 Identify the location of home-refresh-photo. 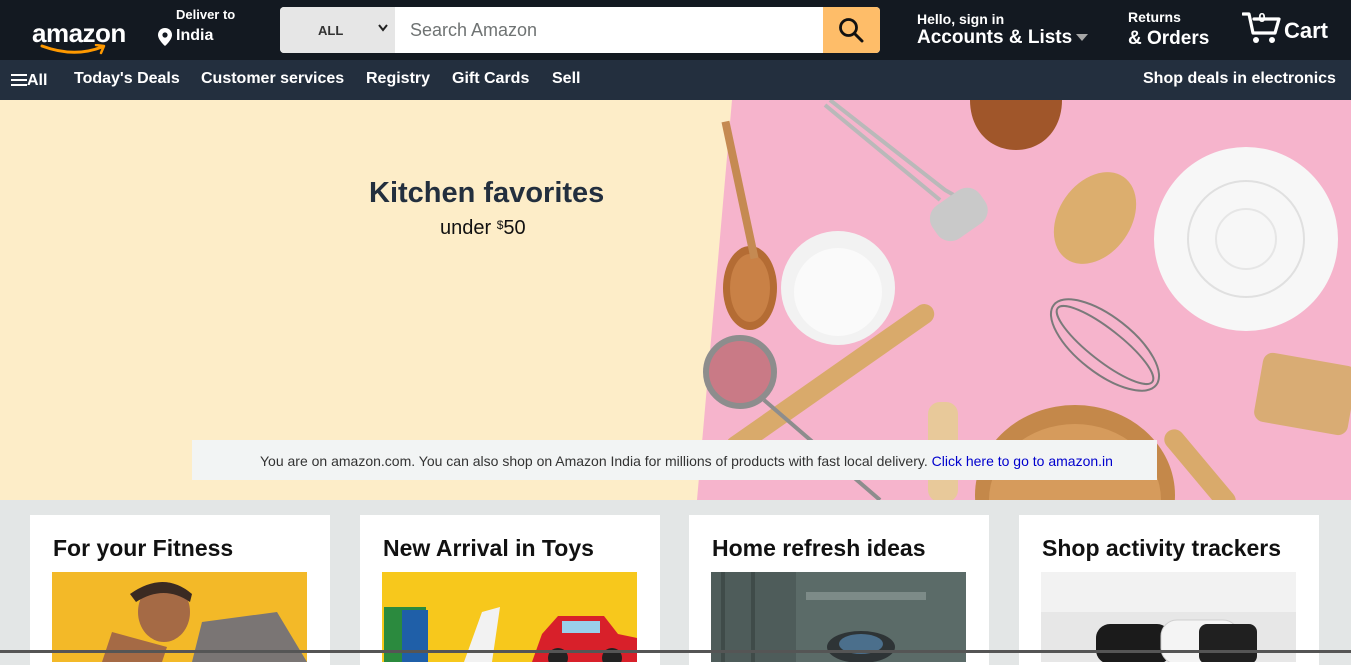
(838, 617).